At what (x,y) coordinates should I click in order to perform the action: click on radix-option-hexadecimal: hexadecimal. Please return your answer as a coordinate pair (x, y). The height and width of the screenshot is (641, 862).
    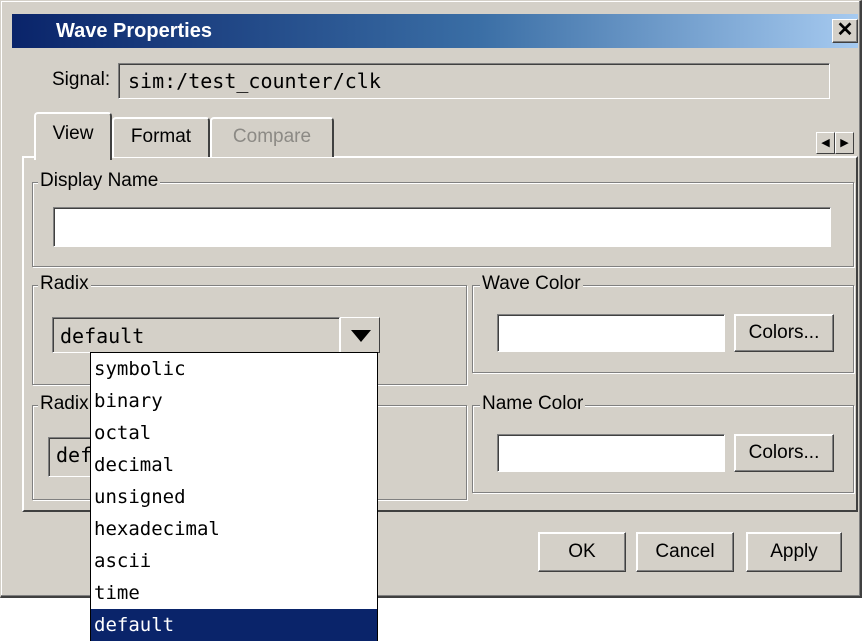
    Looking at the image, I should click on (234, 529).